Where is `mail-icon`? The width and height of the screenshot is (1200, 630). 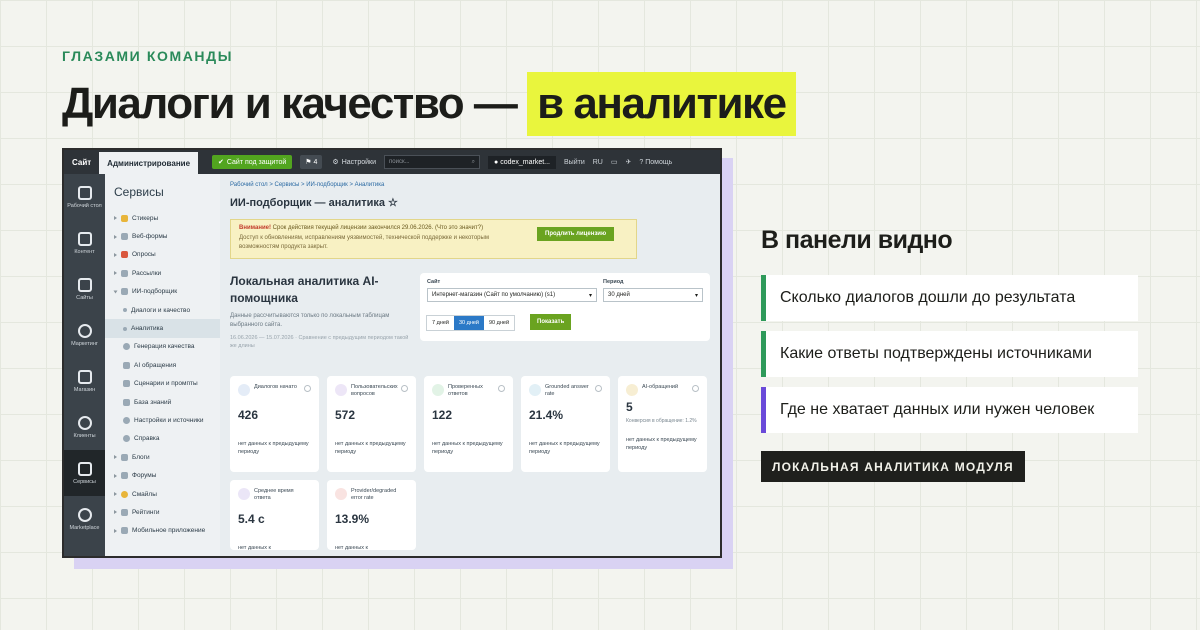
mail-icon is located at coordinates (124, 273).